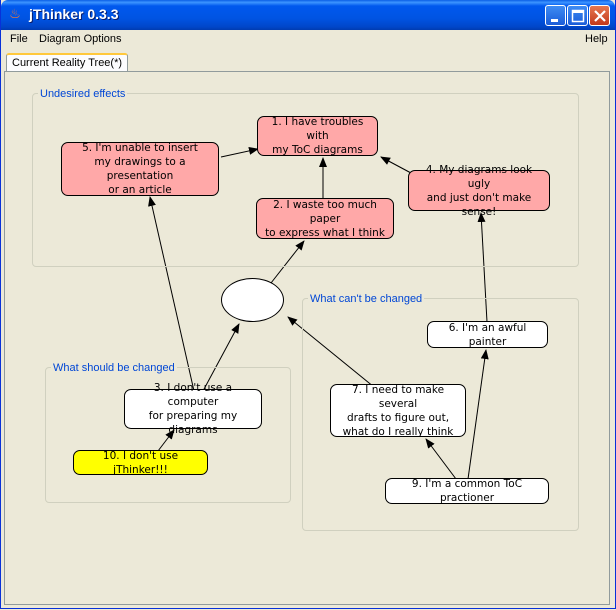  Describe the element at coordinates (555, 15) in the screenshot. I see `minimize-button` at that location.